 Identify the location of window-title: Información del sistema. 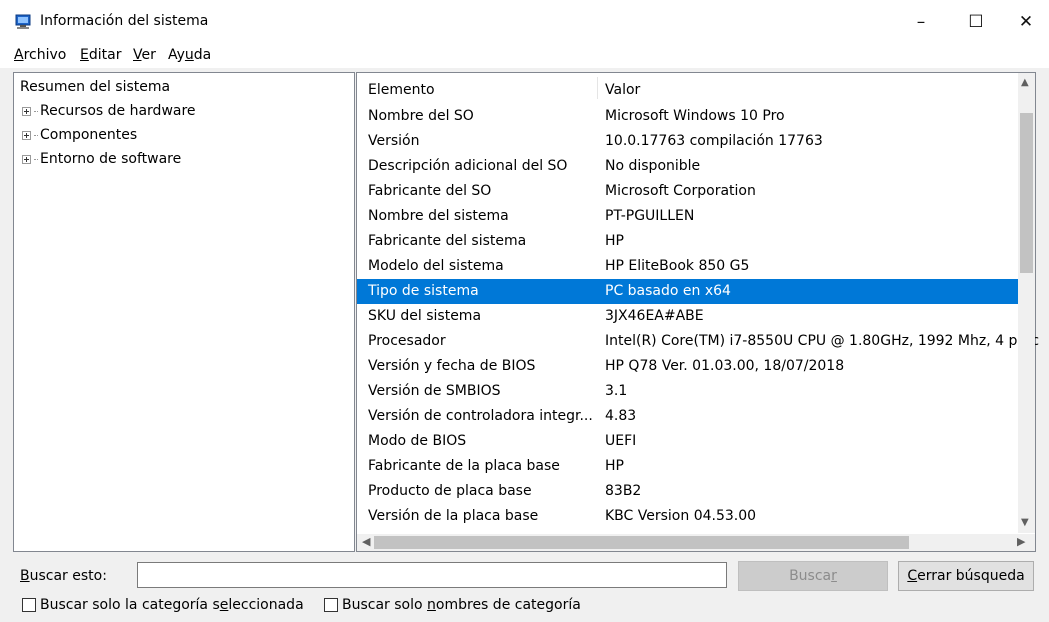
(124, 21).